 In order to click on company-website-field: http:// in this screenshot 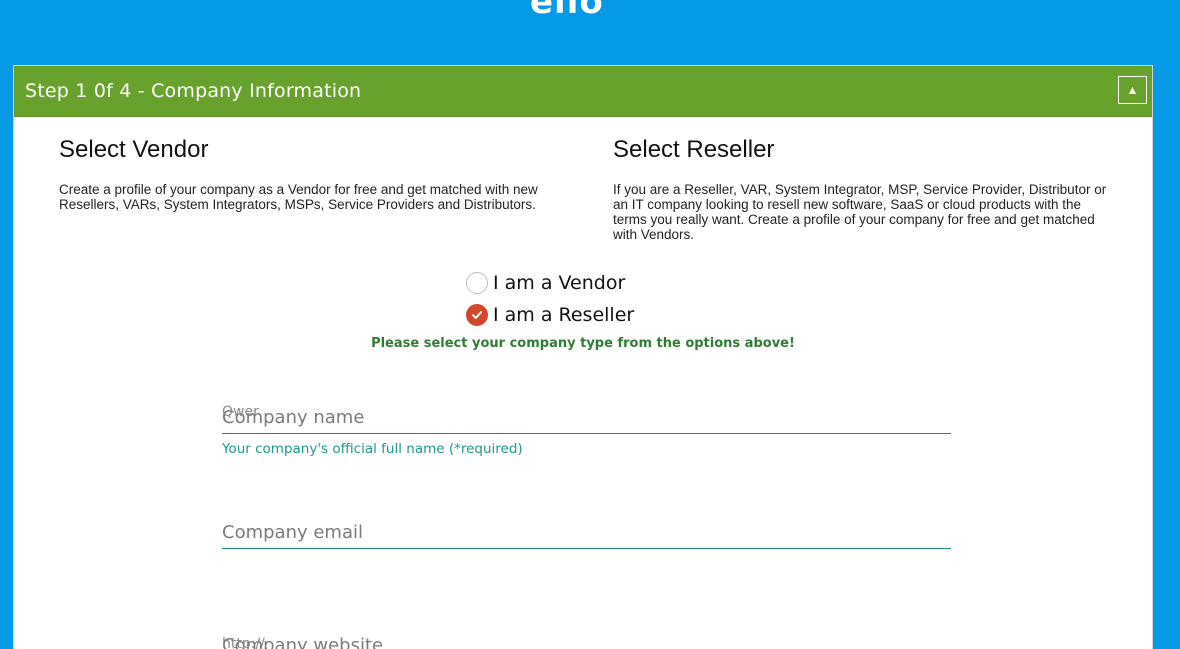, I will do `click(586, 641)`.